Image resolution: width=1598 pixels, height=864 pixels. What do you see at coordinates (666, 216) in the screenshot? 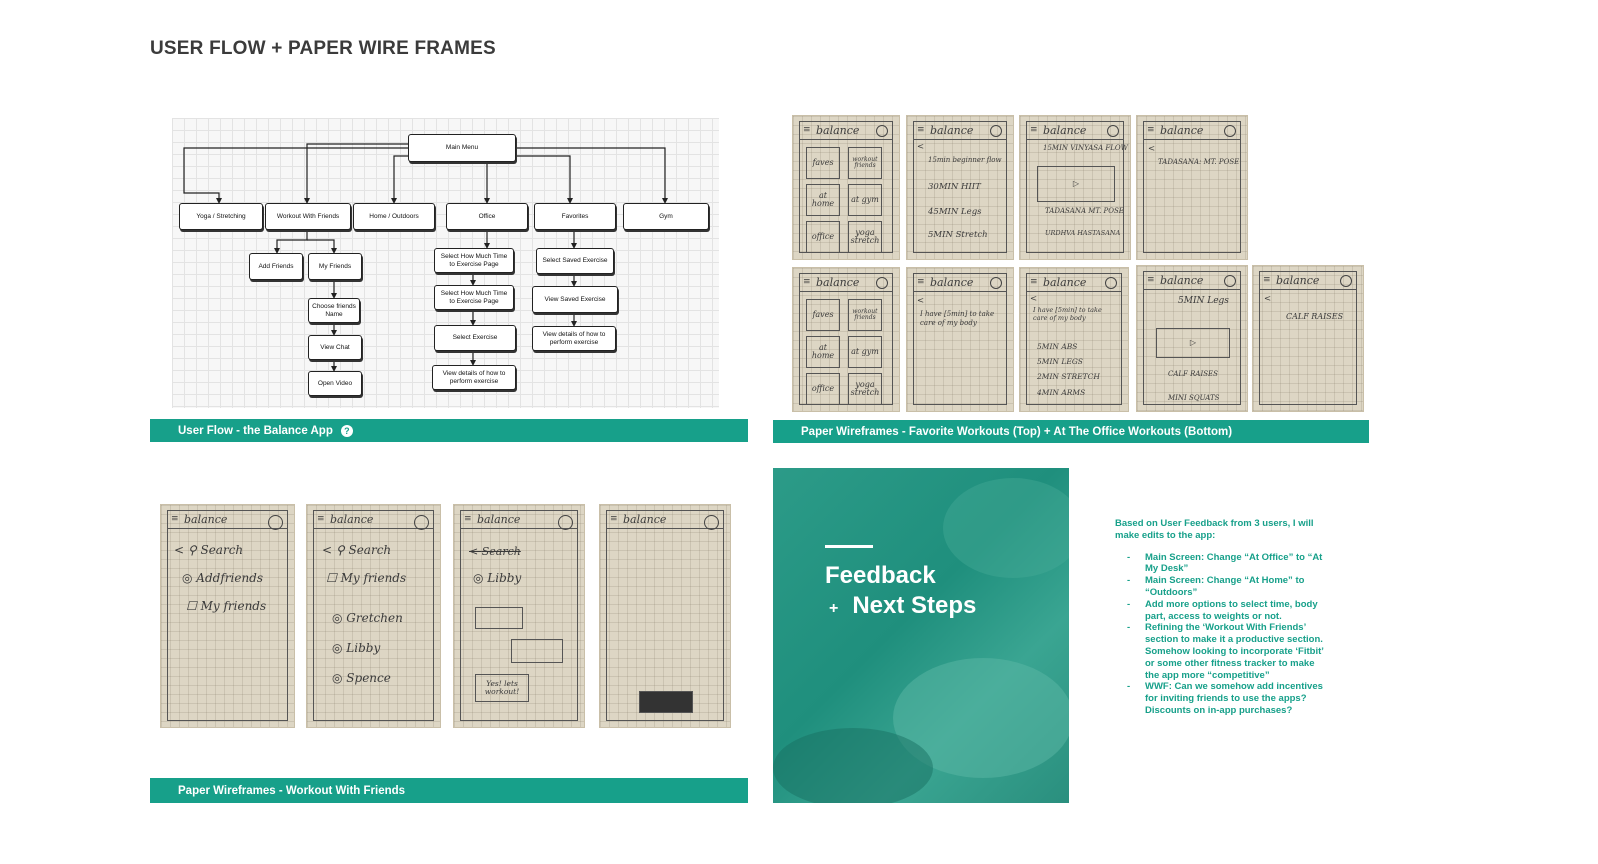
I see `flow-node-gym: Gym` at bounding box center [666, 216].